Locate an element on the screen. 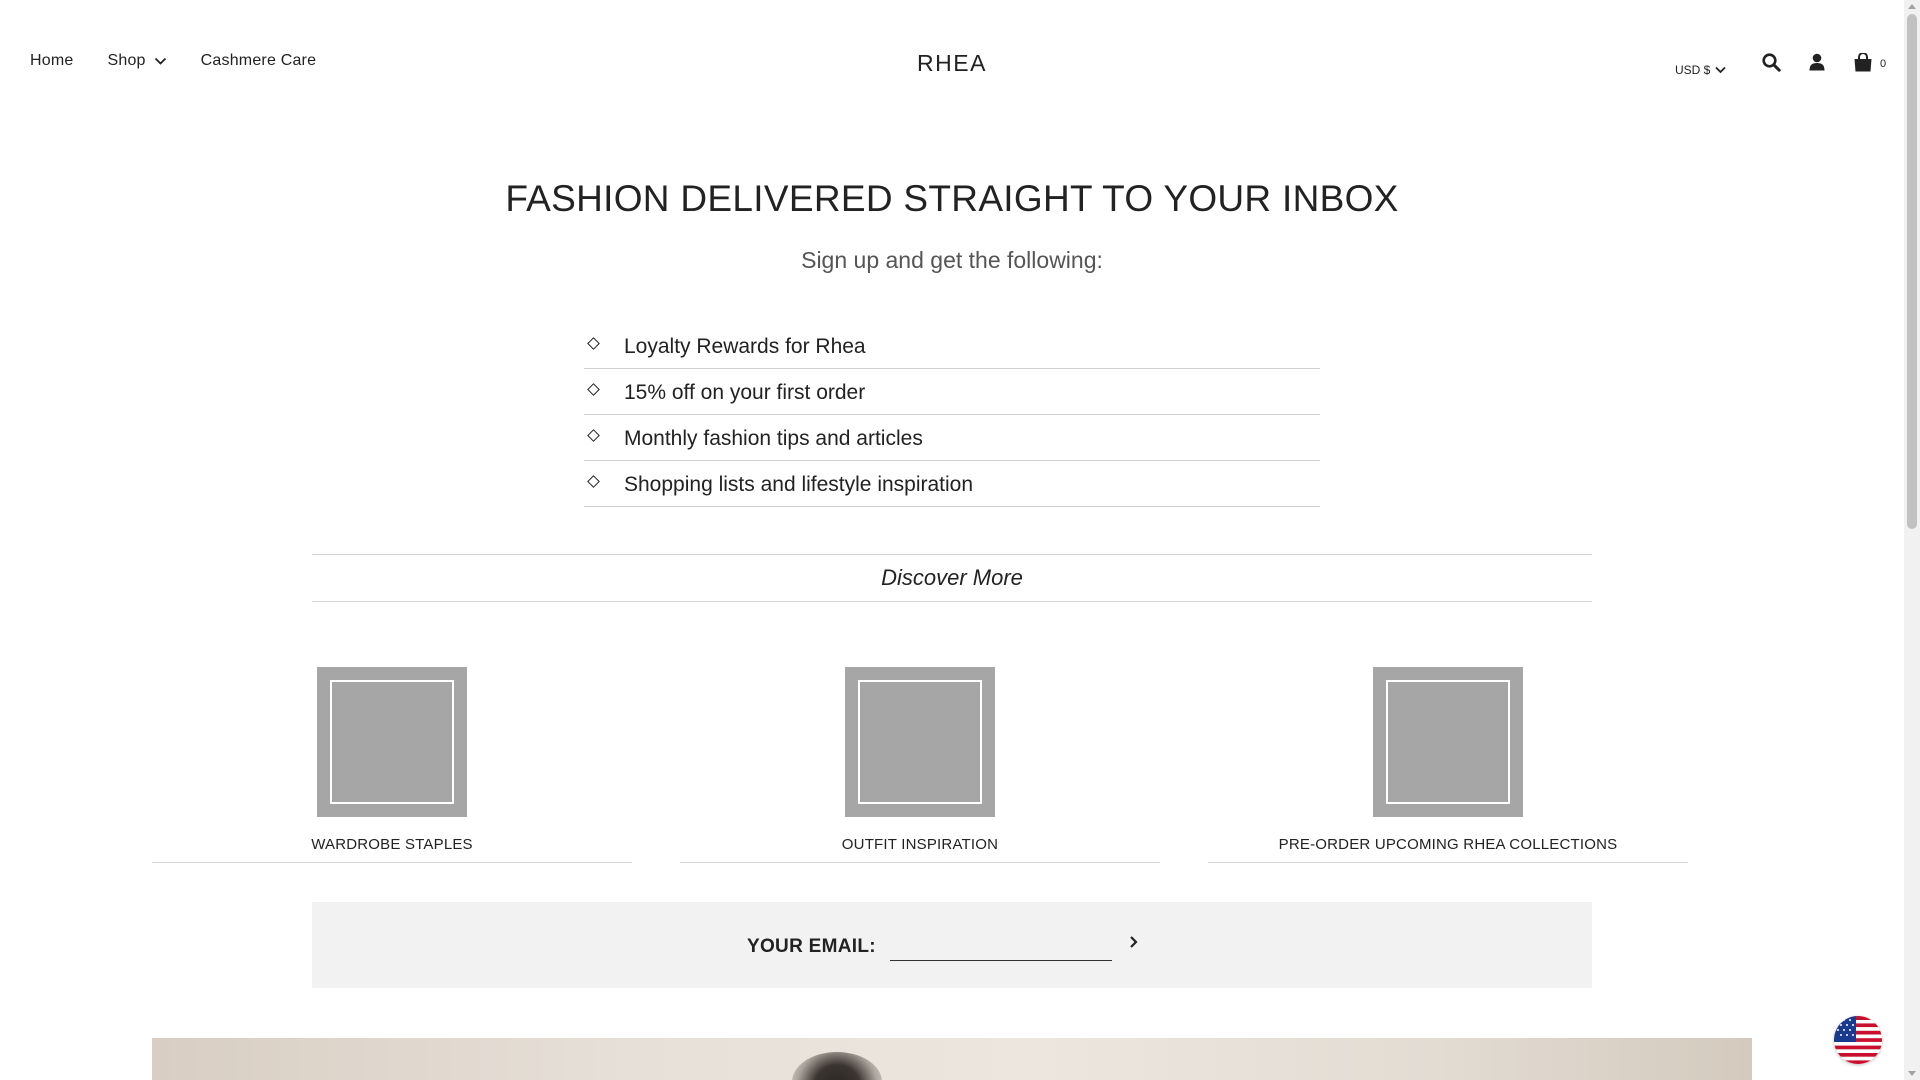 This screenshot has width=1920, height=1080. list-item: Shopping lists and lifestyle inspiration is located at coordinates (952, 484).